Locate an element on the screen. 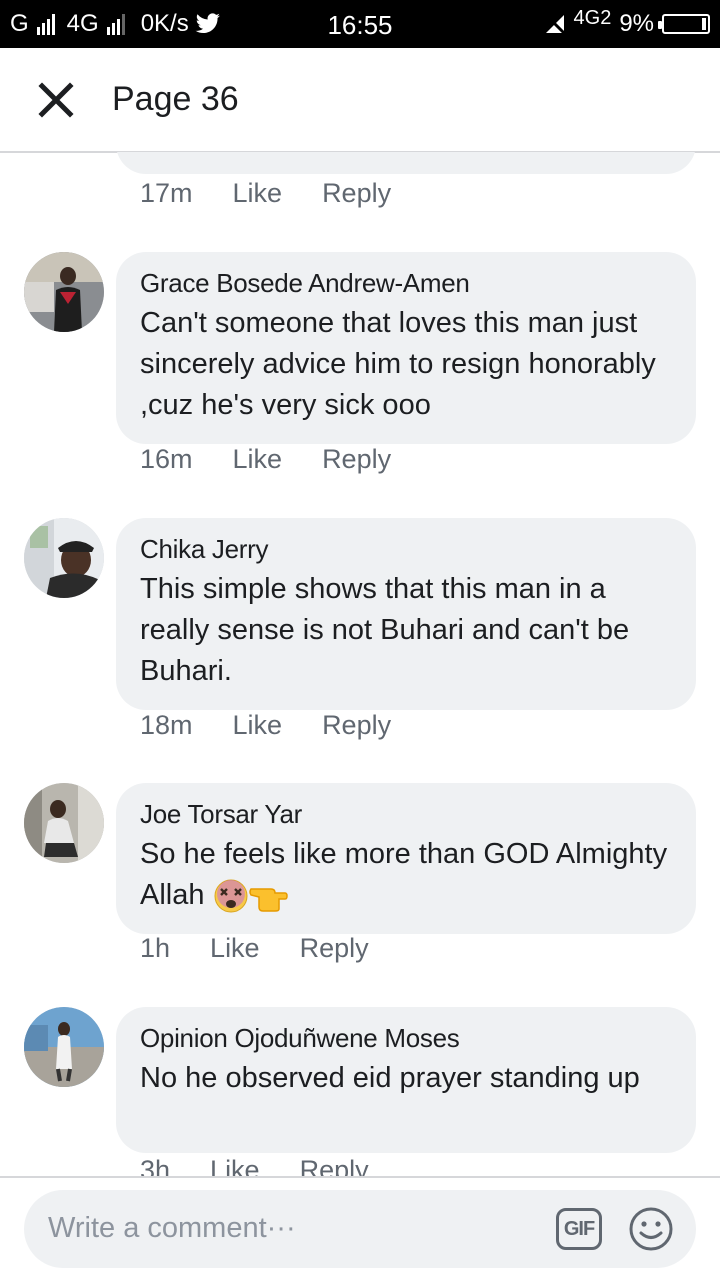 This screenshot has height=1282, width=720. previous-comment-bubble is located at coordinates (406, 163).